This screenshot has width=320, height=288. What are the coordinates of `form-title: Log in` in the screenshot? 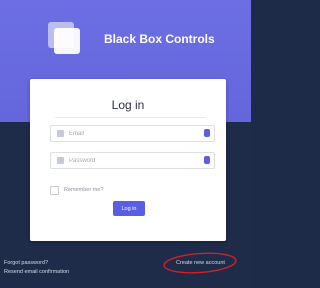 It's located at (128, 105).